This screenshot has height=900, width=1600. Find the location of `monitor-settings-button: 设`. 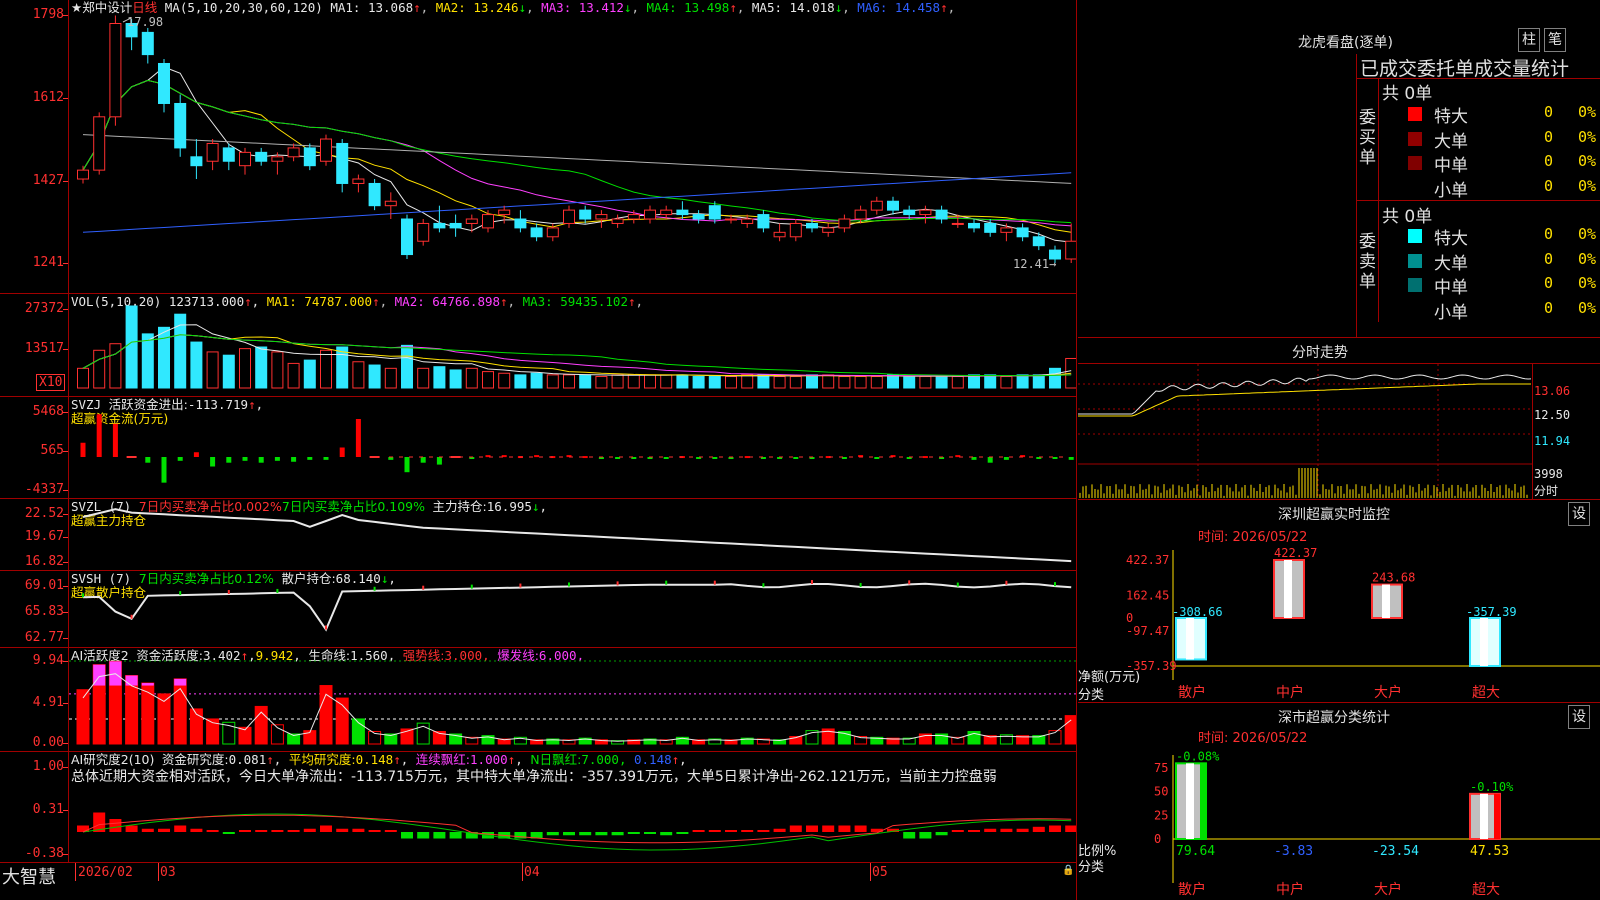

monitor-settings-button: 设 is located at coordinates (1579, 514).